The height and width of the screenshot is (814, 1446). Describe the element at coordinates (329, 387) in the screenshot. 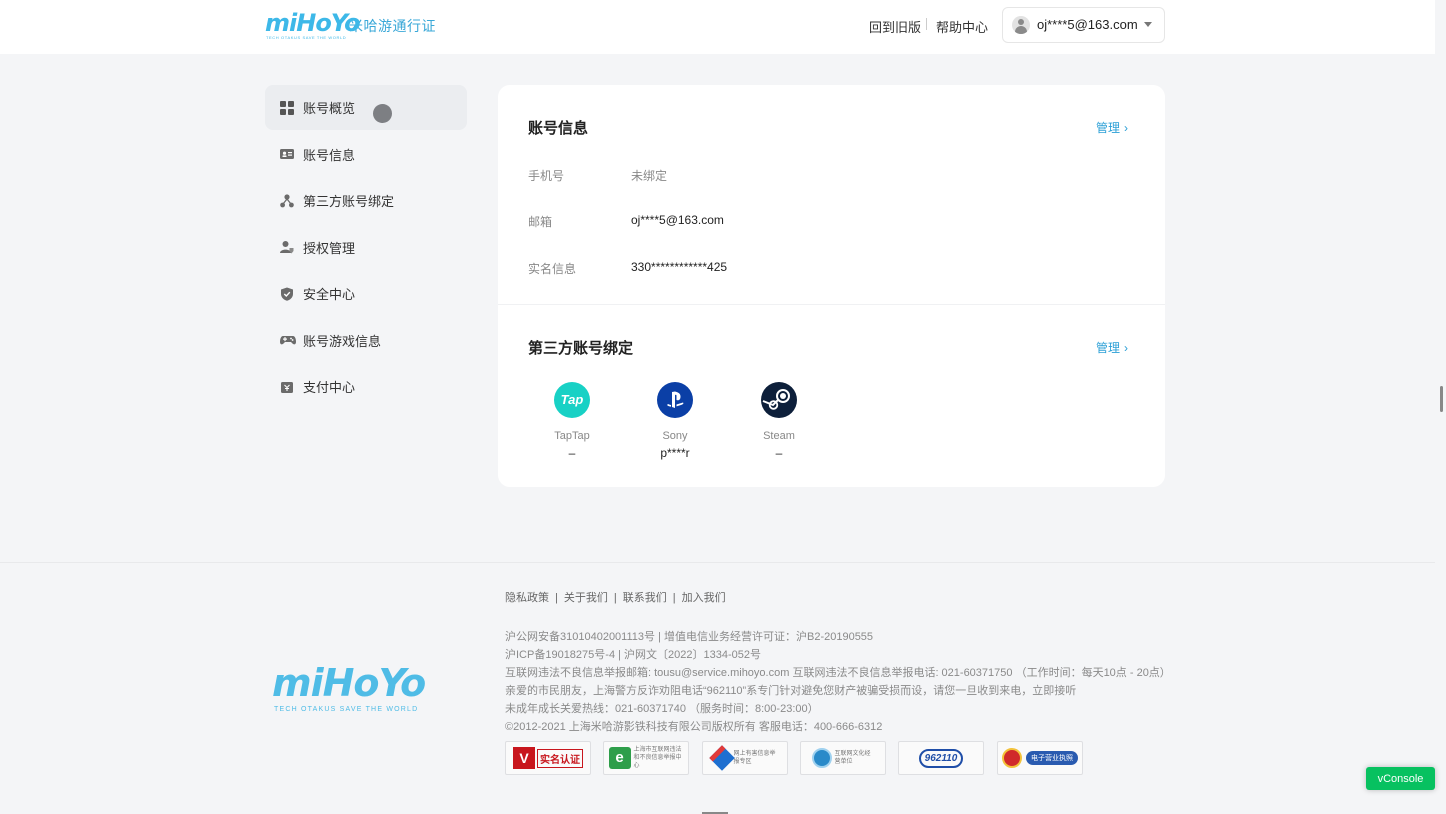

I see `sidebar-item-label: 支付中心` at that location.